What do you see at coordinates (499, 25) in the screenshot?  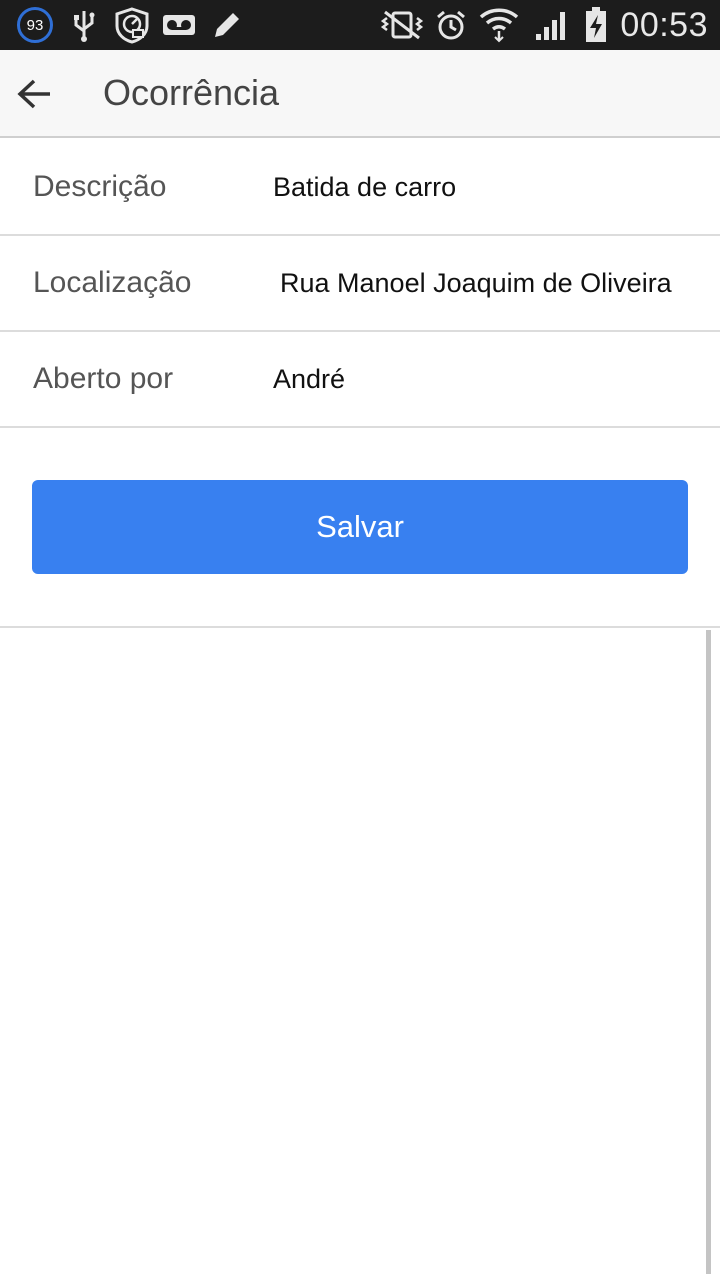 I see `wifi-icon` at bounding box center [499, 25].